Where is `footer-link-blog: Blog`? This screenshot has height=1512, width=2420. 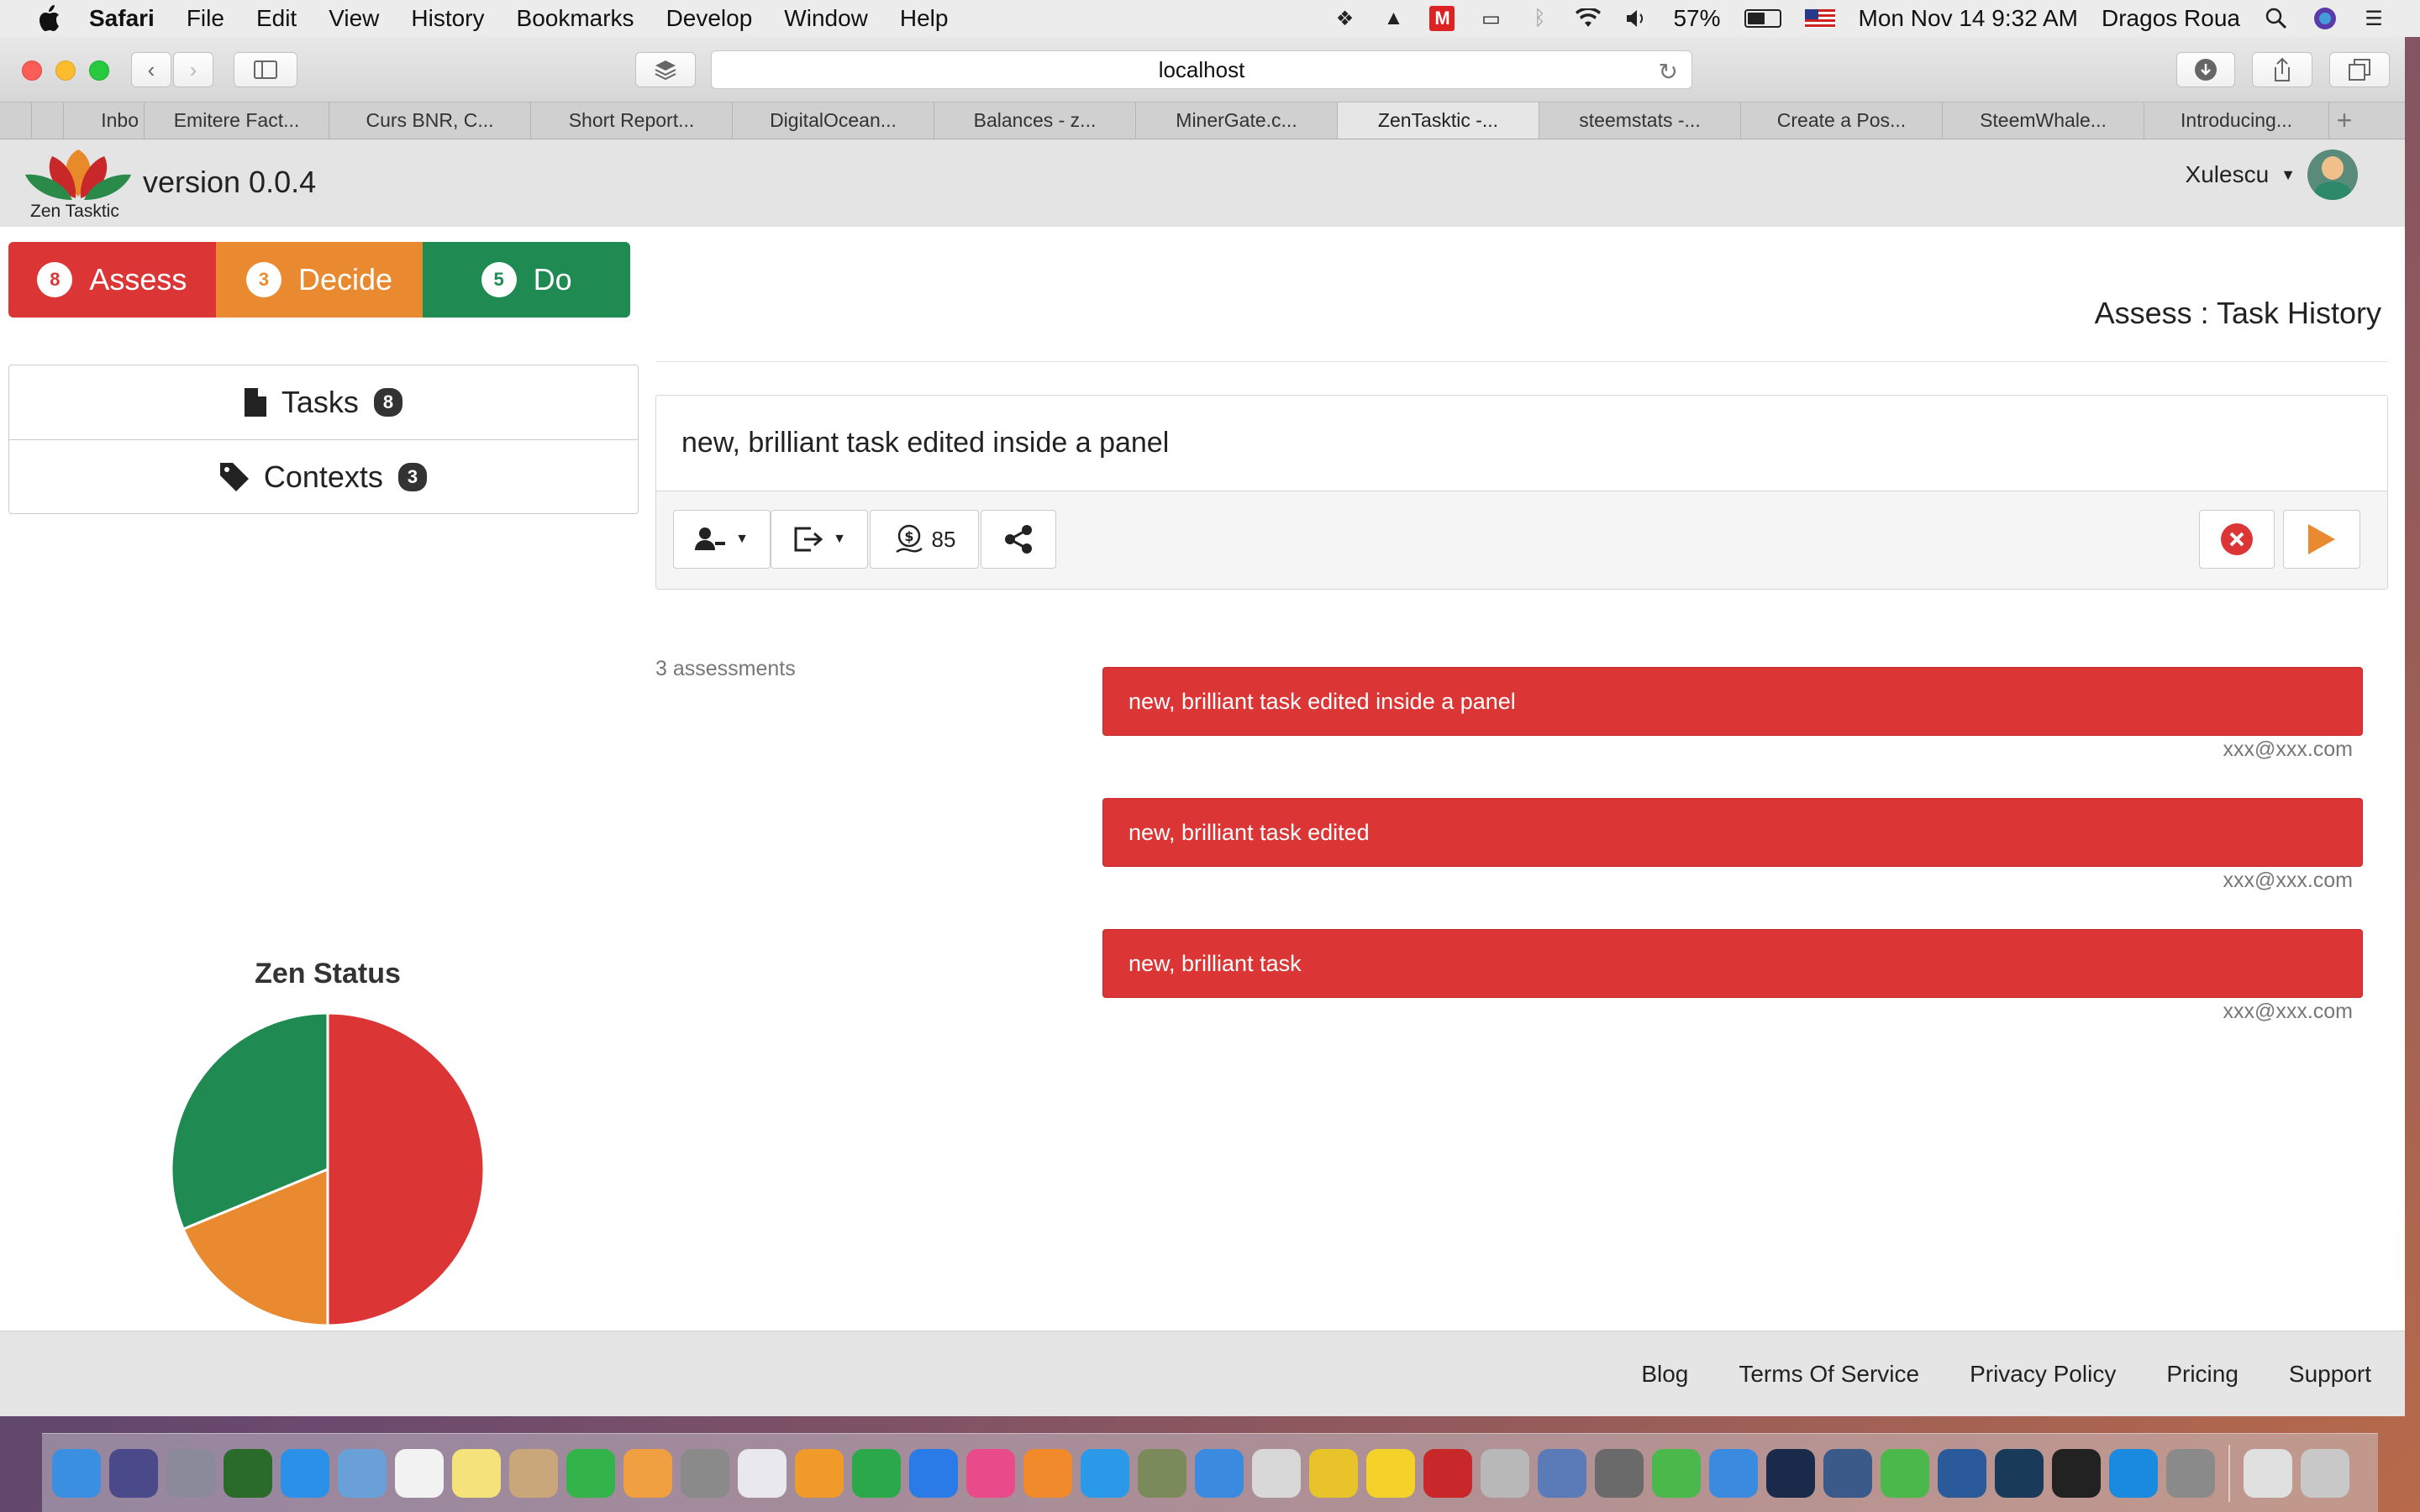
footer-link-blog: Blog is located at coordinates (1664, 1374).